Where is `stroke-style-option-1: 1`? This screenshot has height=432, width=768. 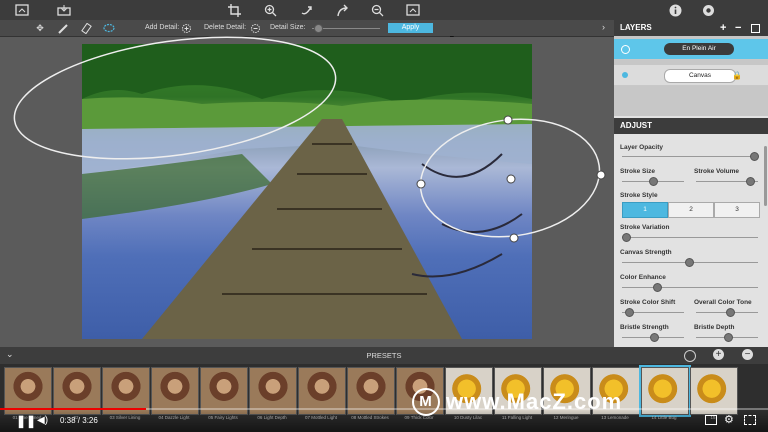
stroke-style-option-1: 1 is located at coordinates (645, 210).